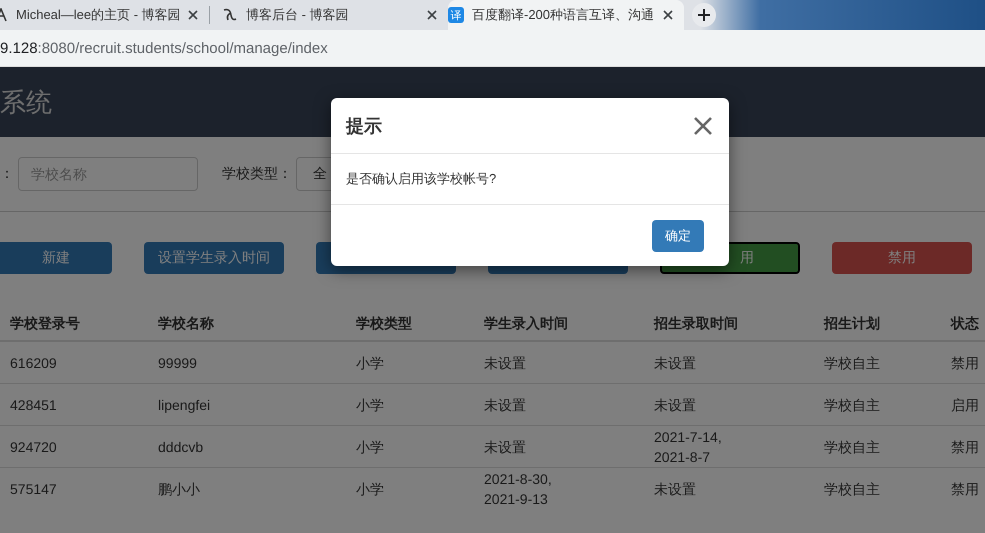 The width and height of the screenshot is (985, 533). Describe the element at coordinates (421, 179) in the screenshot. I see `modal-message: 是否确认启用该学校帐号?` at that location.